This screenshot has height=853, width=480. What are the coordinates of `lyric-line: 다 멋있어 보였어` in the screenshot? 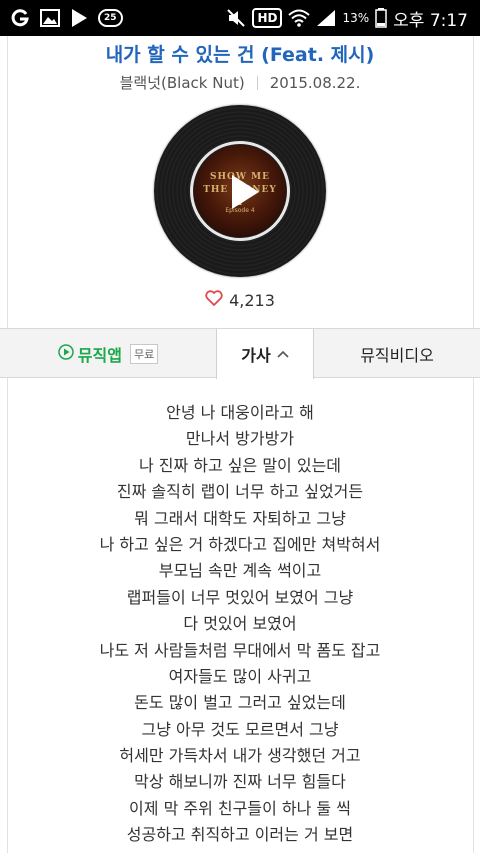 It's located at (240, 624).